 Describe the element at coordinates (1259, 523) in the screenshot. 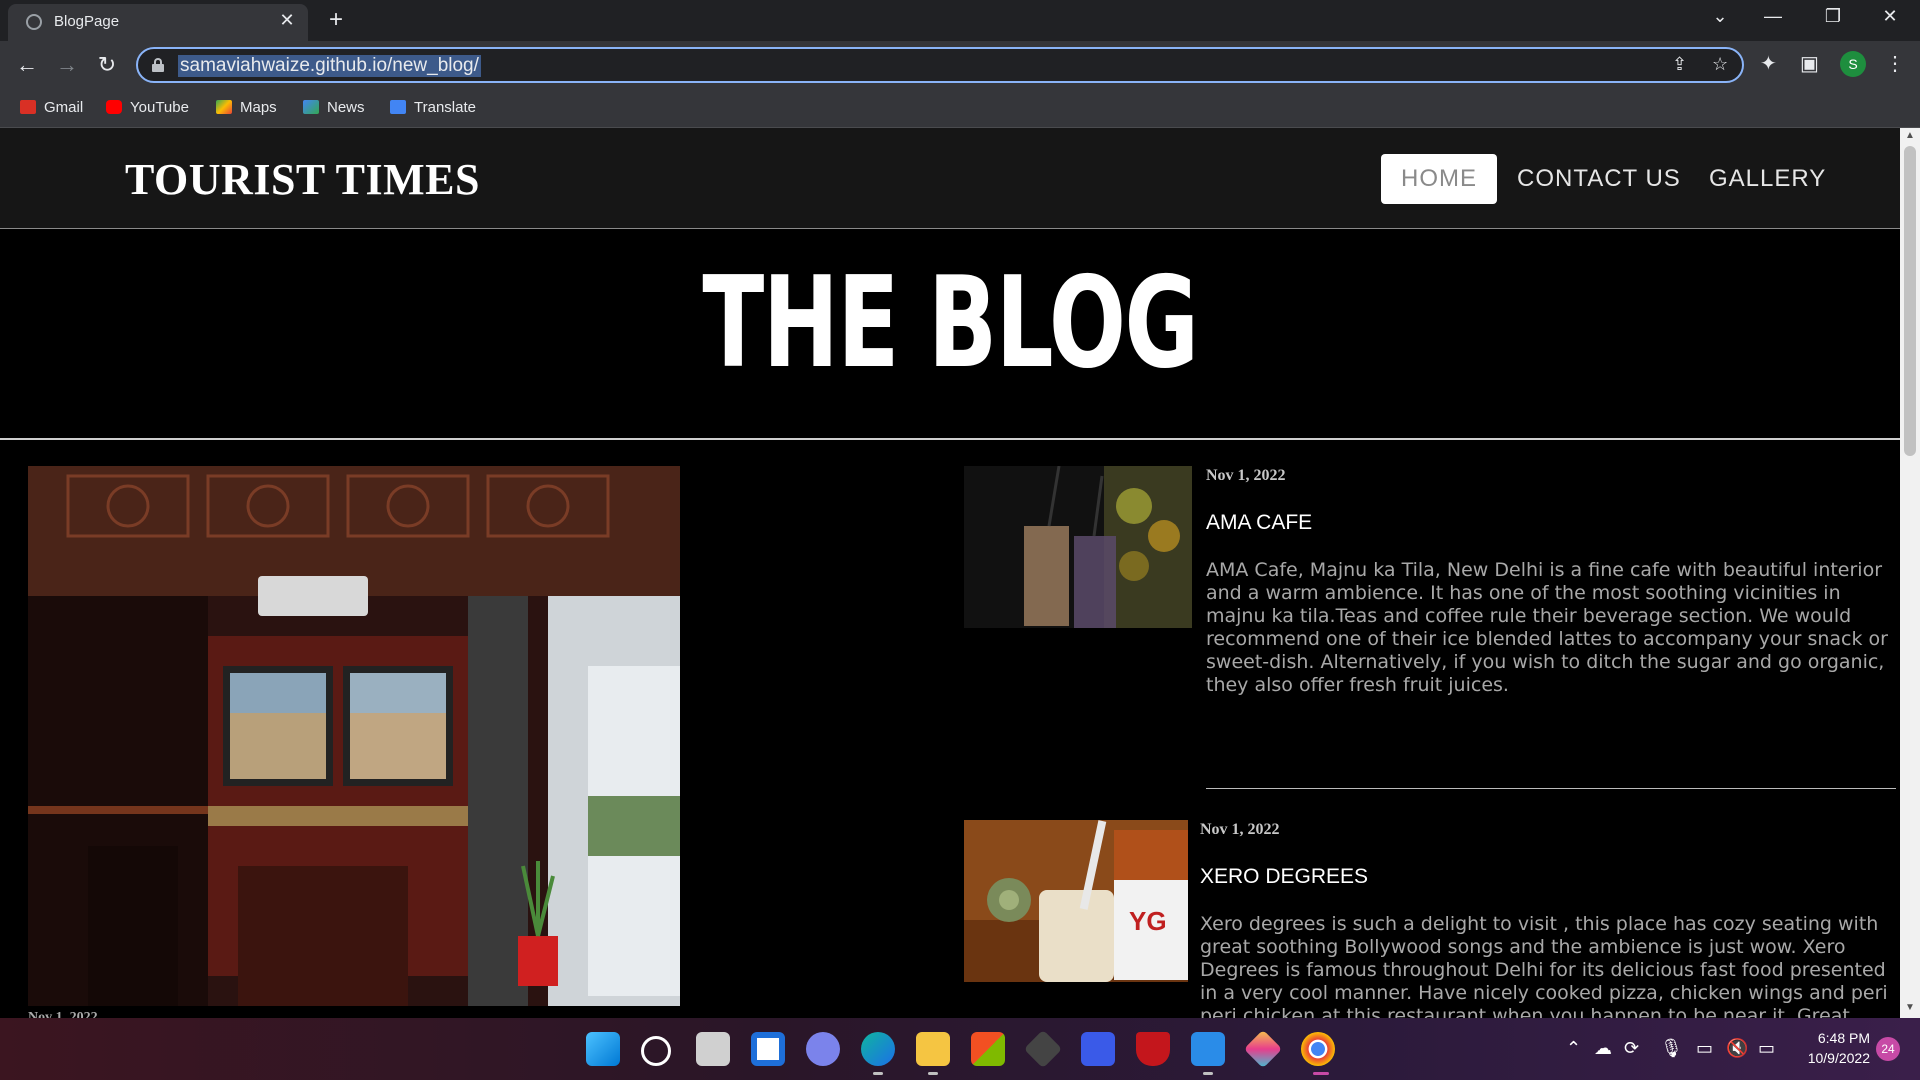

I see `post-title: AMA CAFE` at that location.